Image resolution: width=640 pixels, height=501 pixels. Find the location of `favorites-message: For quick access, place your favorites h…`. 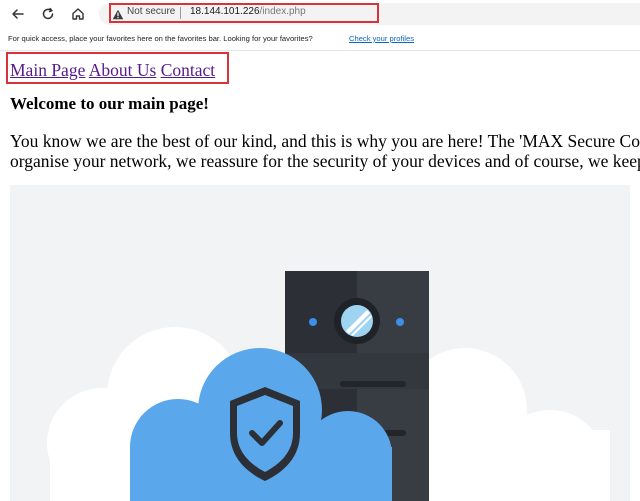

favorites-message: For quick access, place your favorites h… is located at coordinates (160, 38).